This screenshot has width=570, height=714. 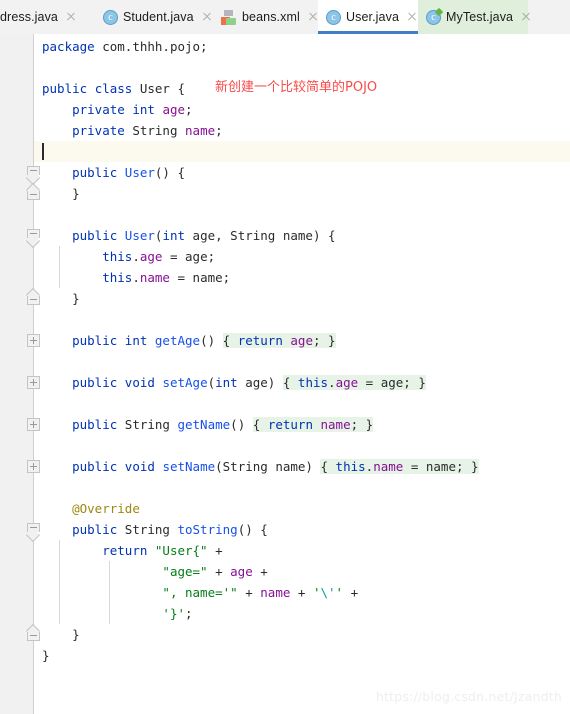 I want to click on code-line-text: public class User {, so click(x=92, y=88).